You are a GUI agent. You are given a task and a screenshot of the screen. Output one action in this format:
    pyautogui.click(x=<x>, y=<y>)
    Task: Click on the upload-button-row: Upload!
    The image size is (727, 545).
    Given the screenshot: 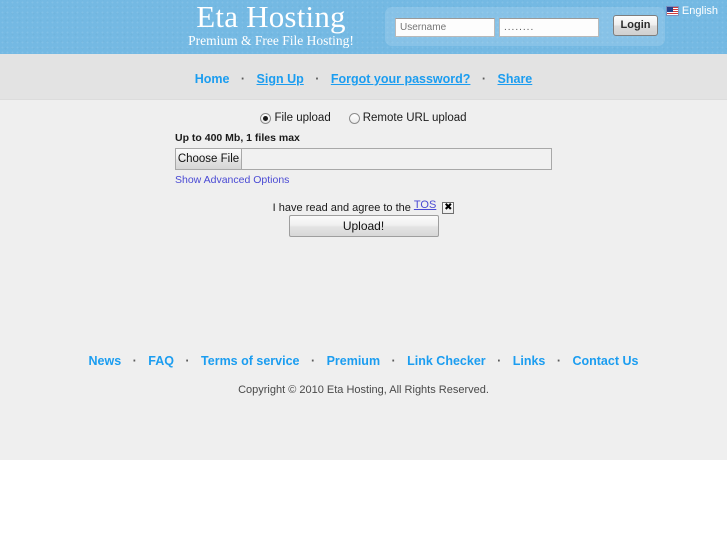 What is the action you would take?
    pyautogui.click(x=363, y=226)
    